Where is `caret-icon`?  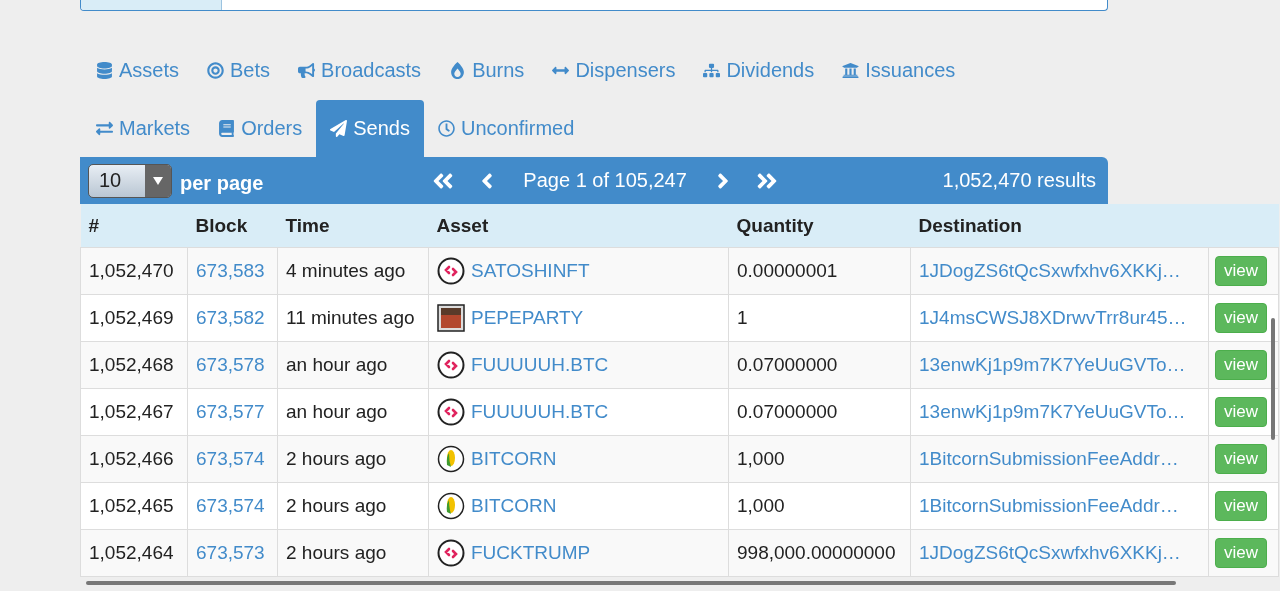 caret-icon is located at coordinates (158, 180).